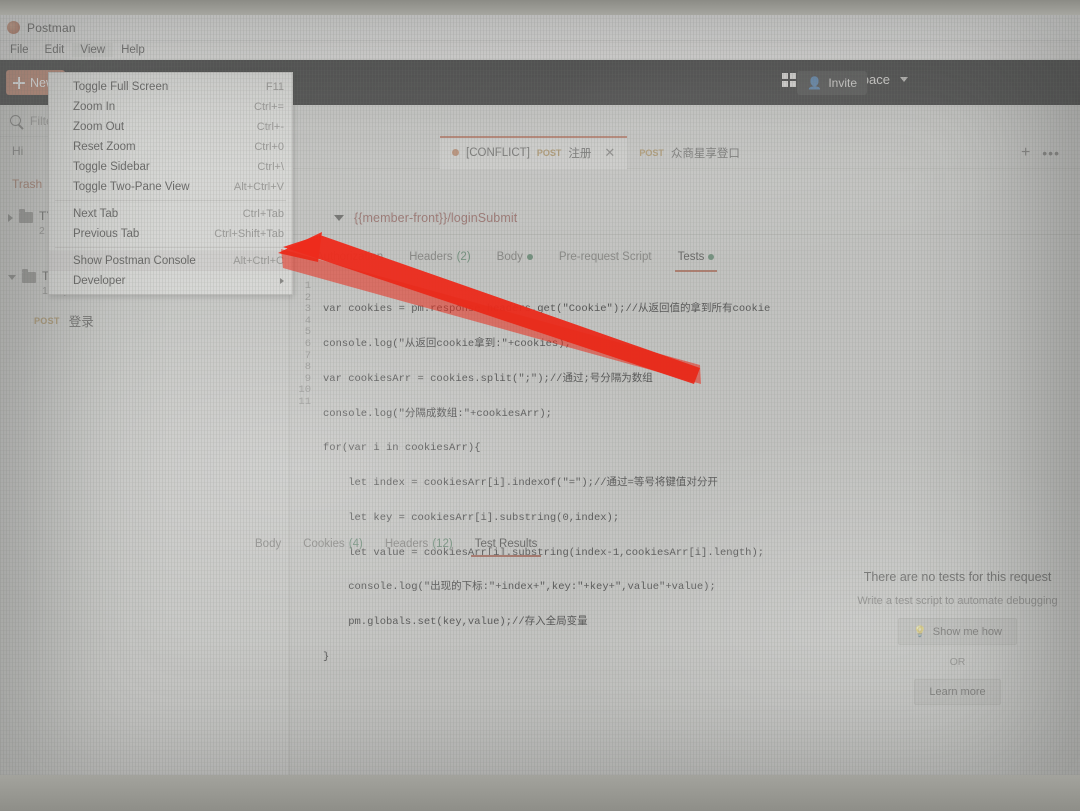 This screenshot has width=1080, height=811. What do you see at coordinates (170, 127) in the screenshot?
I see `menu-item-zoom-out: Zoom Out Ctrl+-` at bounding box center [170, 127].